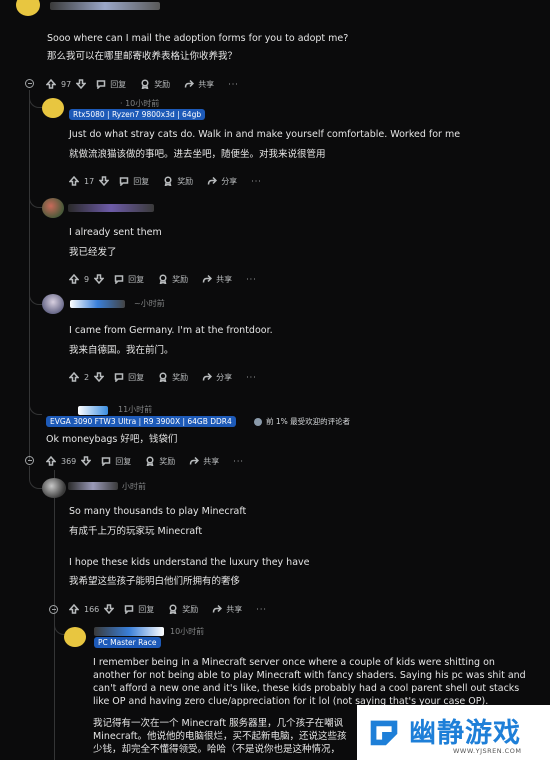  Describe the element at coordinates (258, 421) in the screenshot. I see `trophy-icon` at that location.